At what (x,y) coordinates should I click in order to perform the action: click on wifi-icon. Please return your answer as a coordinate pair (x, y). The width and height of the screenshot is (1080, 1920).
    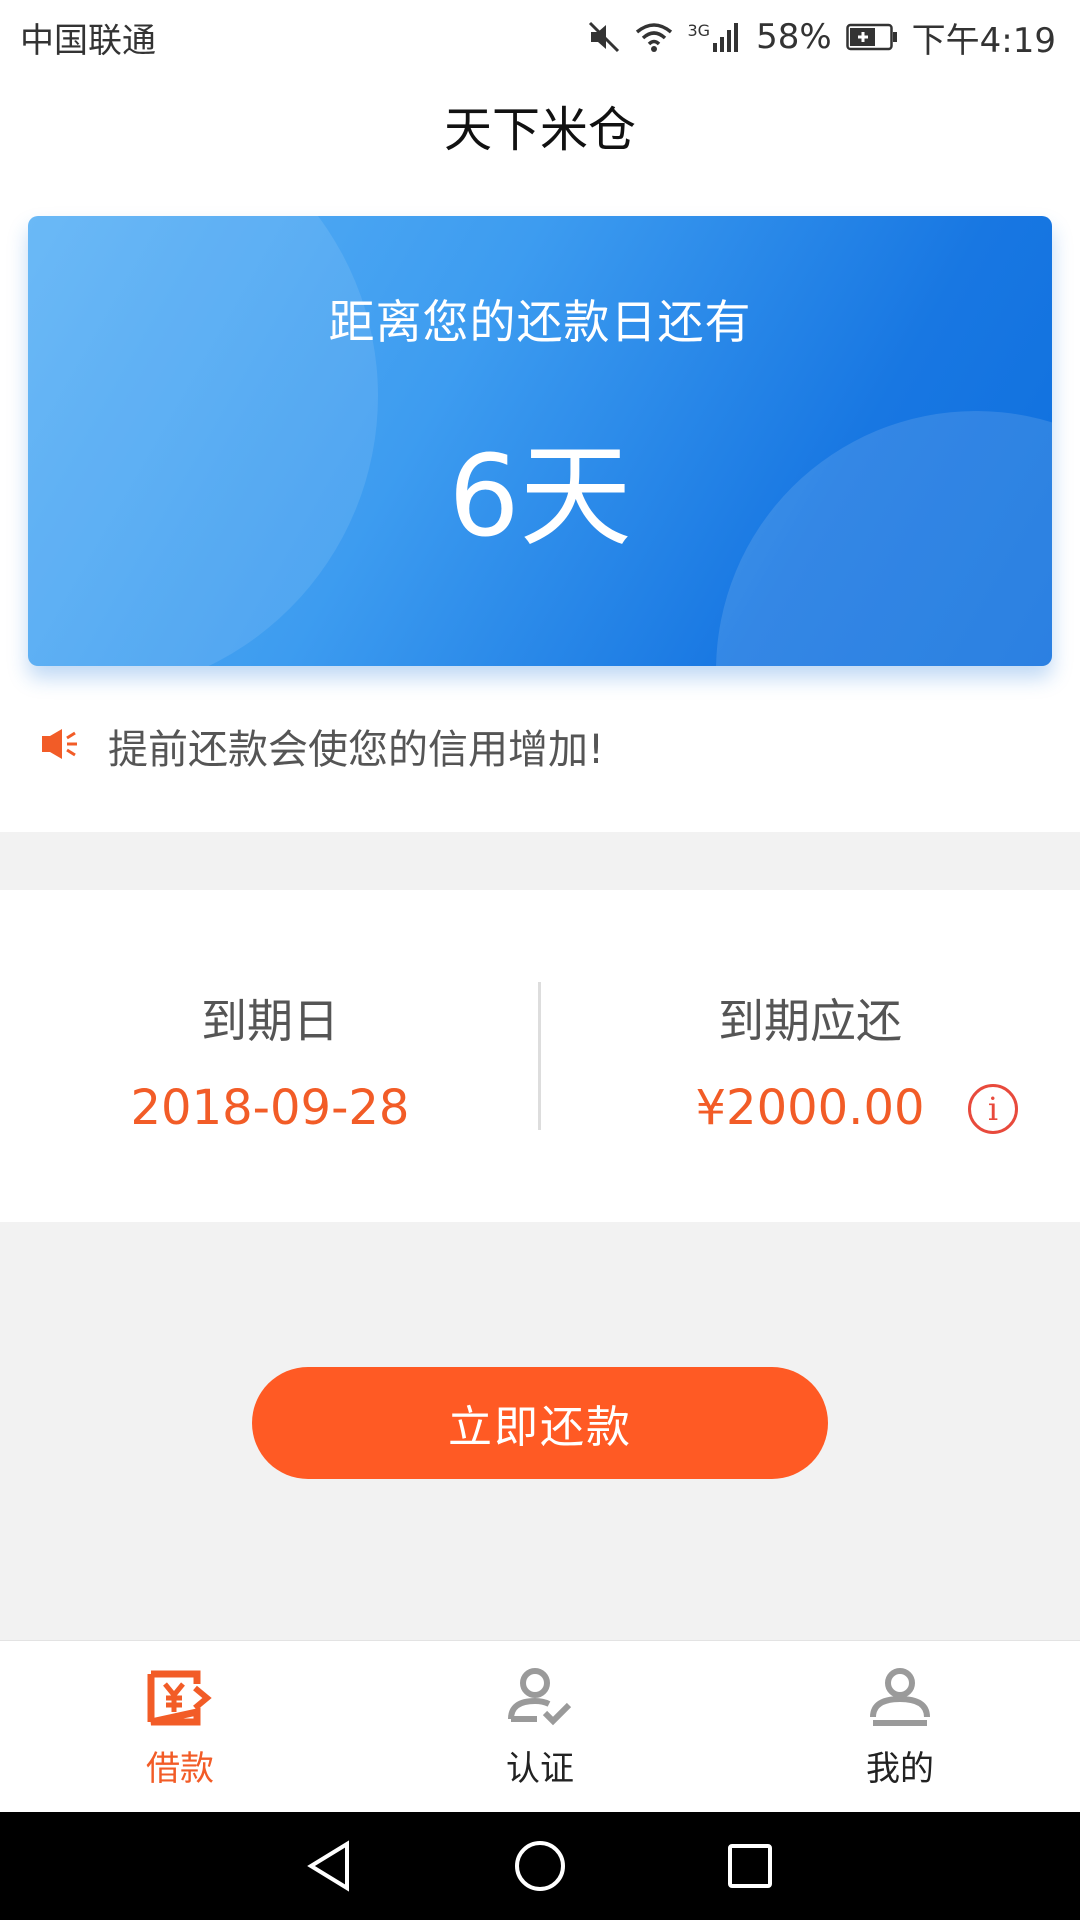
    Looking at the image, I should click on (654, 37).